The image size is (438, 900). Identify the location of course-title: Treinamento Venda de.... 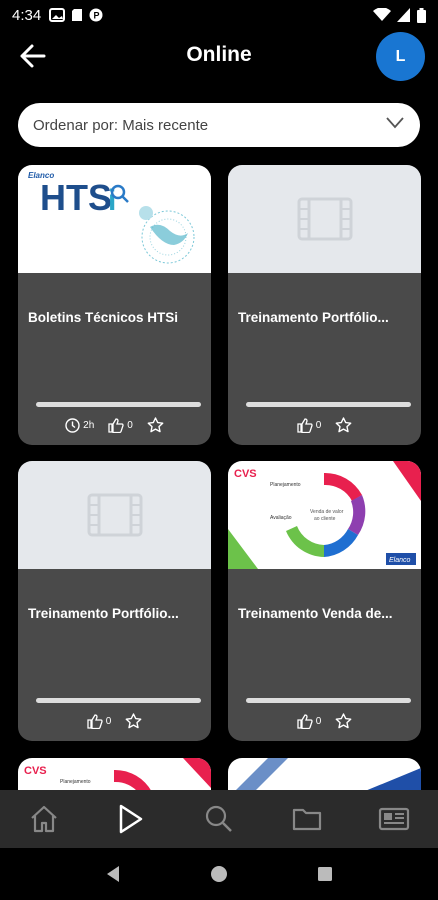
(315, 613).